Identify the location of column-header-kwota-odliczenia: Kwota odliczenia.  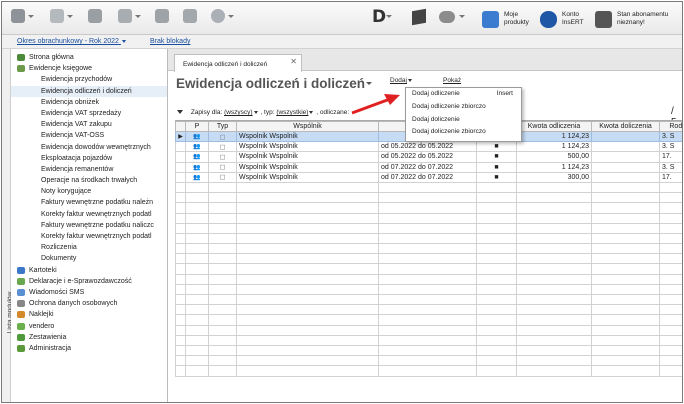
(554, 126).